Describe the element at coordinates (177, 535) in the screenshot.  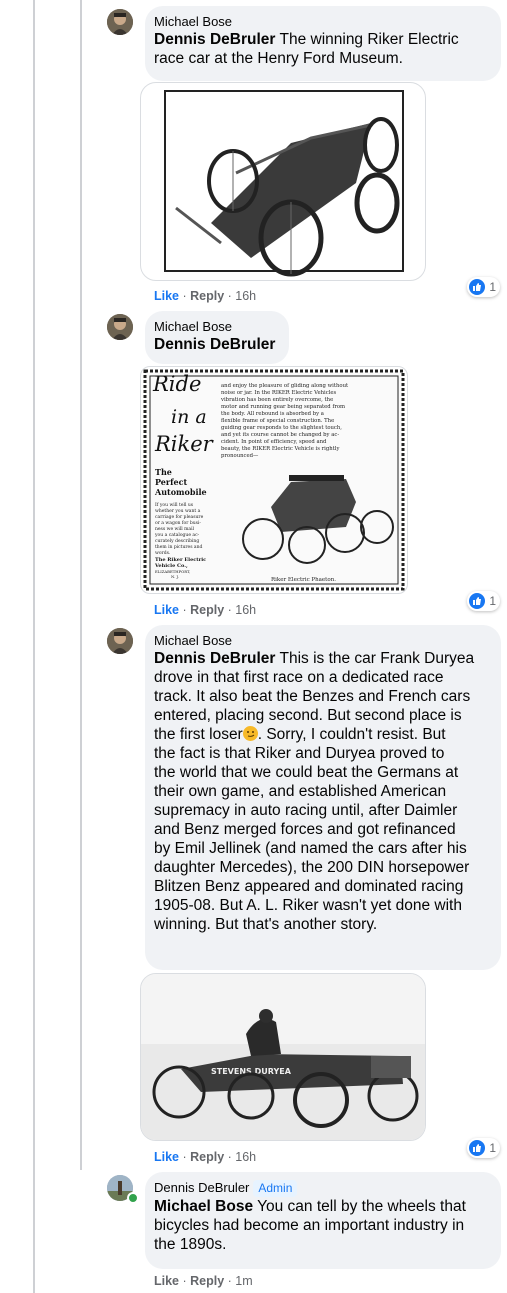
I see `svg-text: you a catalogue ac-` at that location.